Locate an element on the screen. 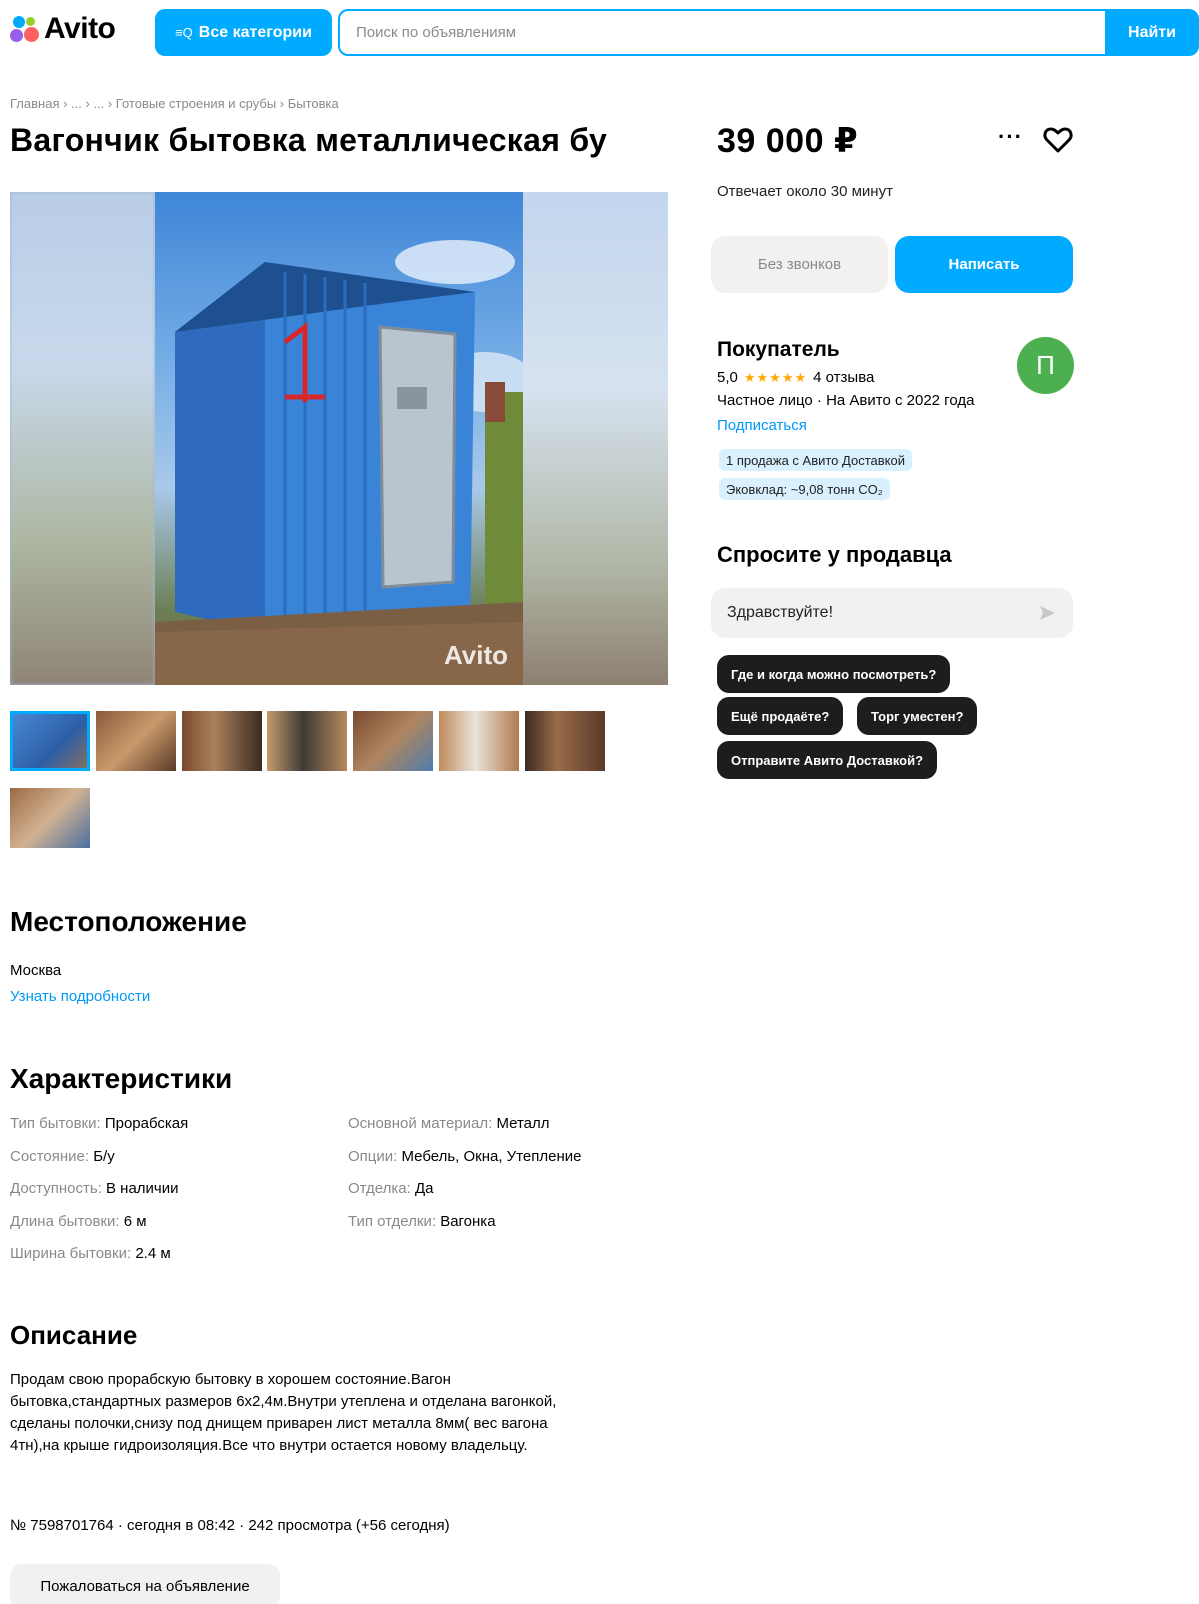 This screenshot has height=1604, width=1199. ask-message-field: Здравствуйте! is located at coordinates (892, 613).